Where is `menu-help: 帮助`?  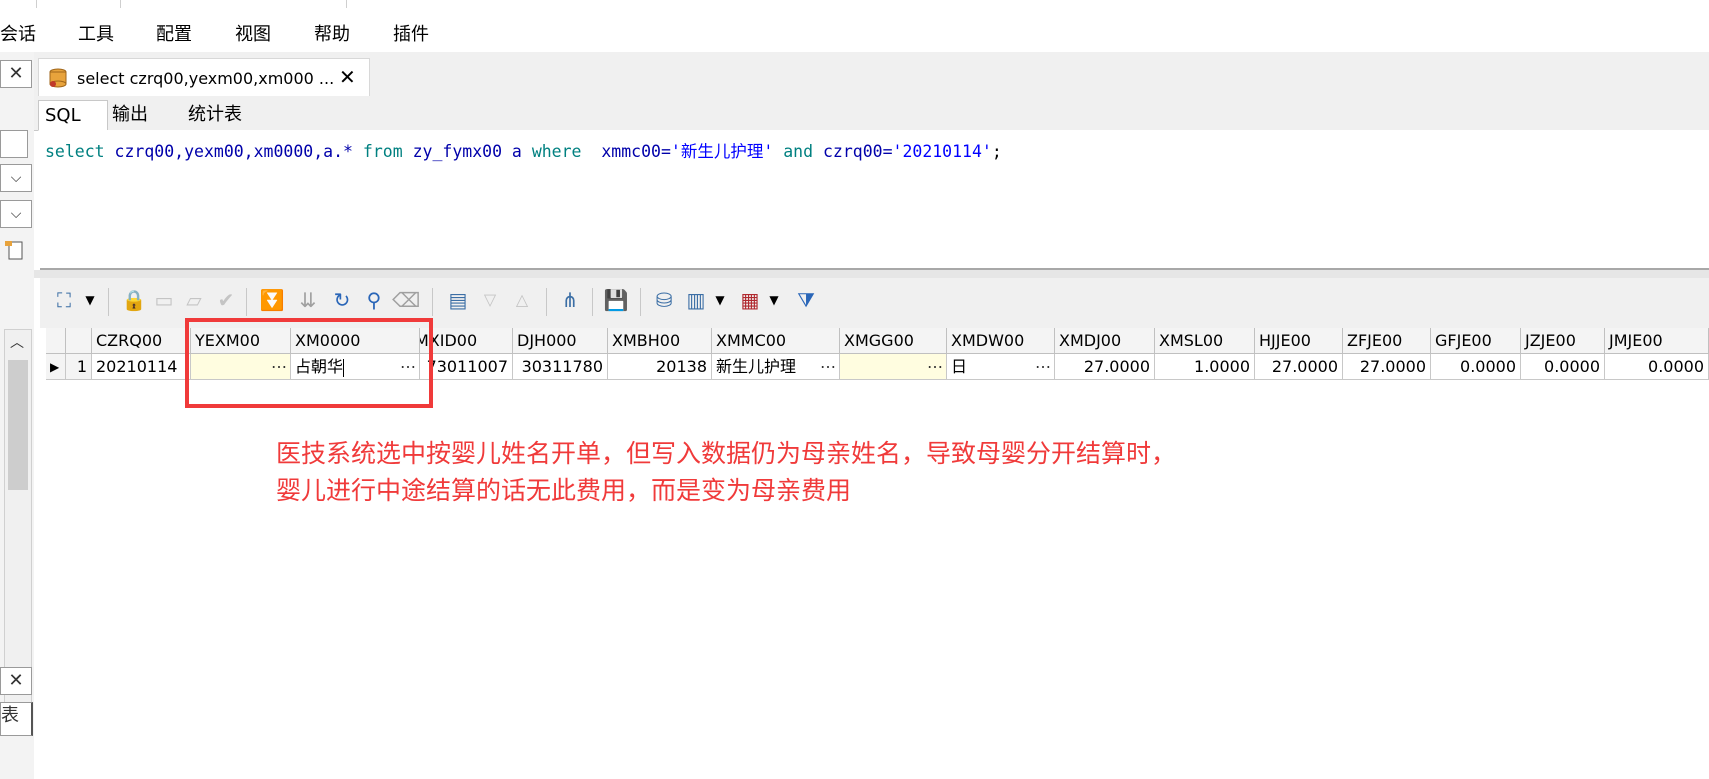
menu-help: 帮助 is located at coordinates (332, 33).